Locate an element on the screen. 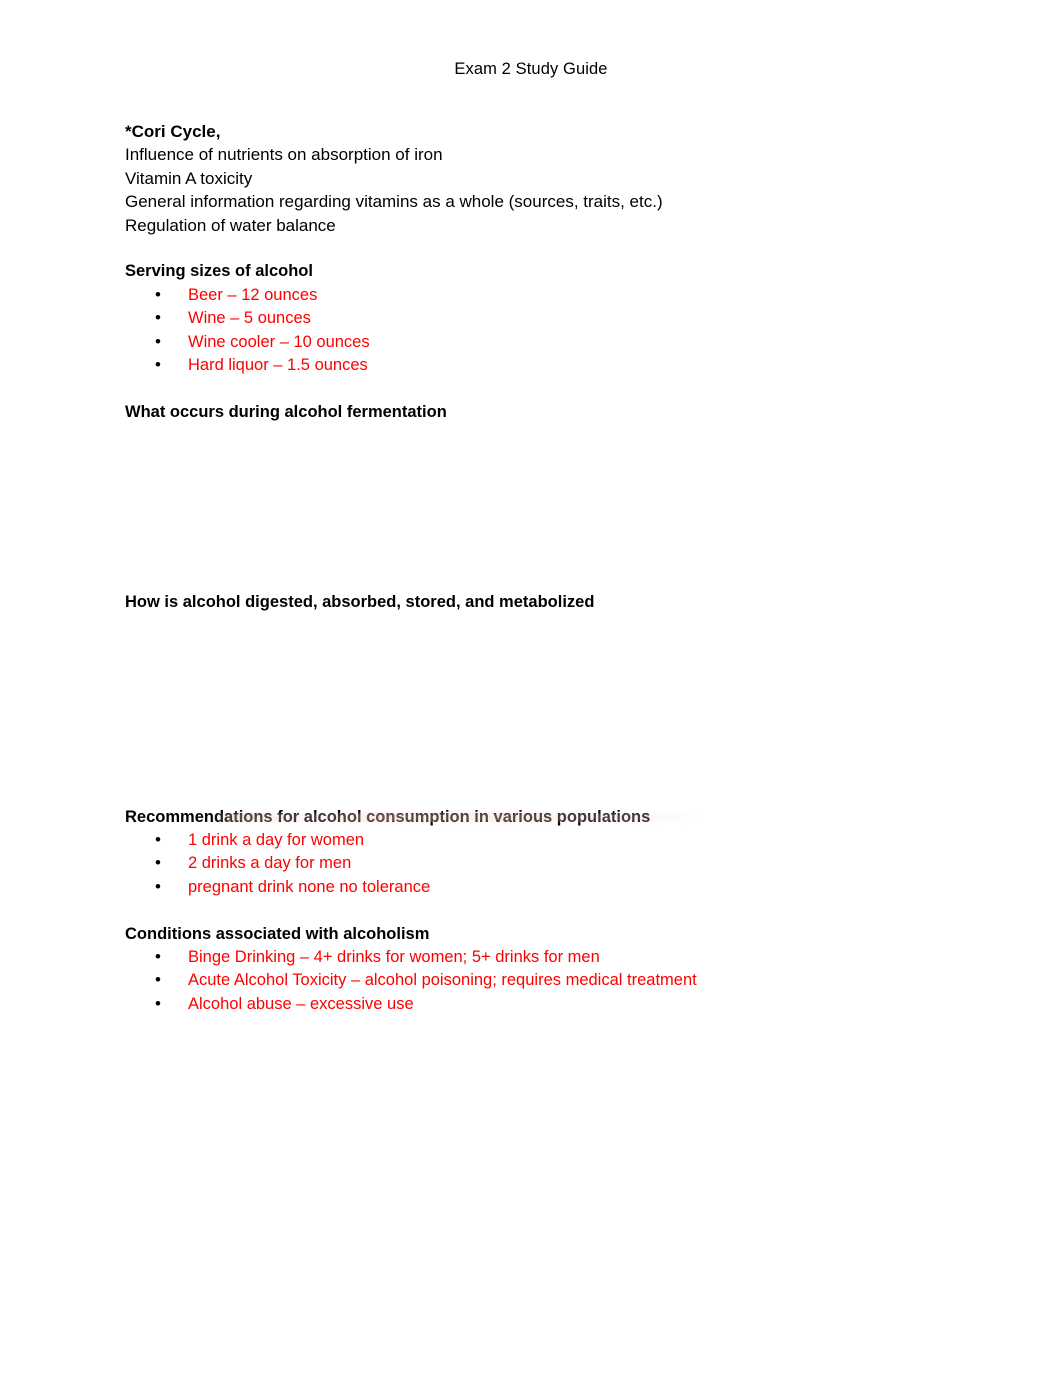 The width and height of the screenshot is (1062, 1377). section-heading-alcoholism-conditions: Conditions associated with alcoholism is located at coordinates (277, 933).